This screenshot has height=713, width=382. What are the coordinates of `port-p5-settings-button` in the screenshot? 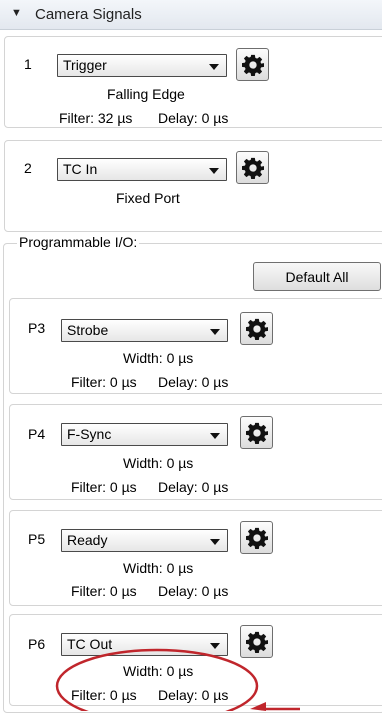 It's located at (256, 537).